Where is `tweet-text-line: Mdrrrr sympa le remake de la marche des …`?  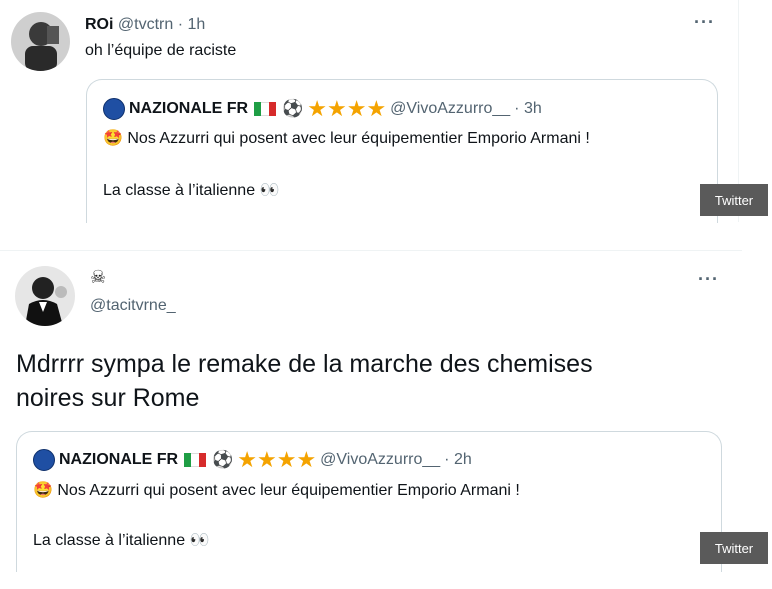 tweet-text-line: Mdrrrr sympa le remake de la marche des … is located at coordinates (304, 364).